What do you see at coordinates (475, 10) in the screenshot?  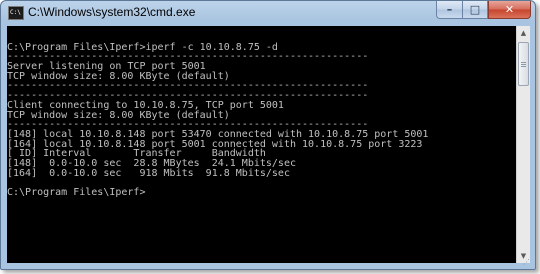 I see `maximize-button: □` at bounding box center [475, 10].